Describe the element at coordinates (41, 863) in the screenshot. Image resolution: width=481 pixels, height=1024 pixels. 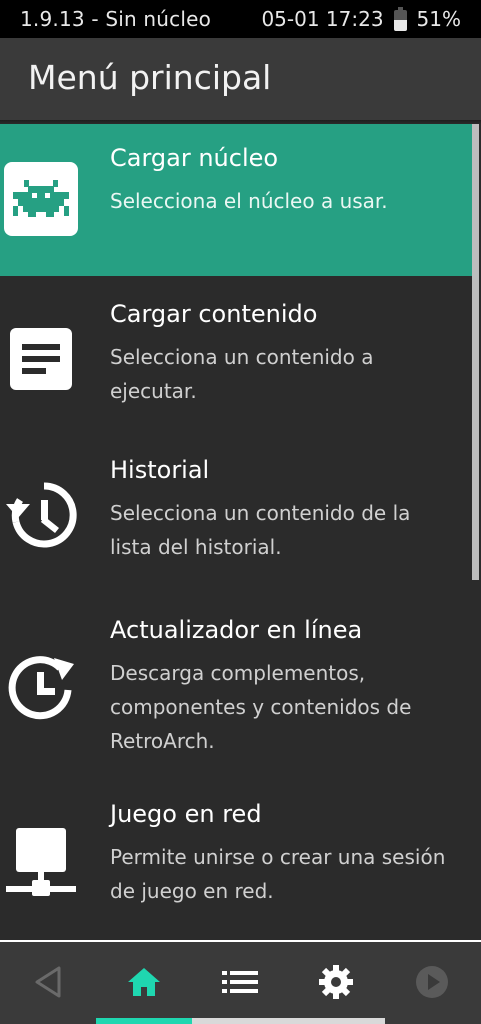
I see `network-icon` at that location.